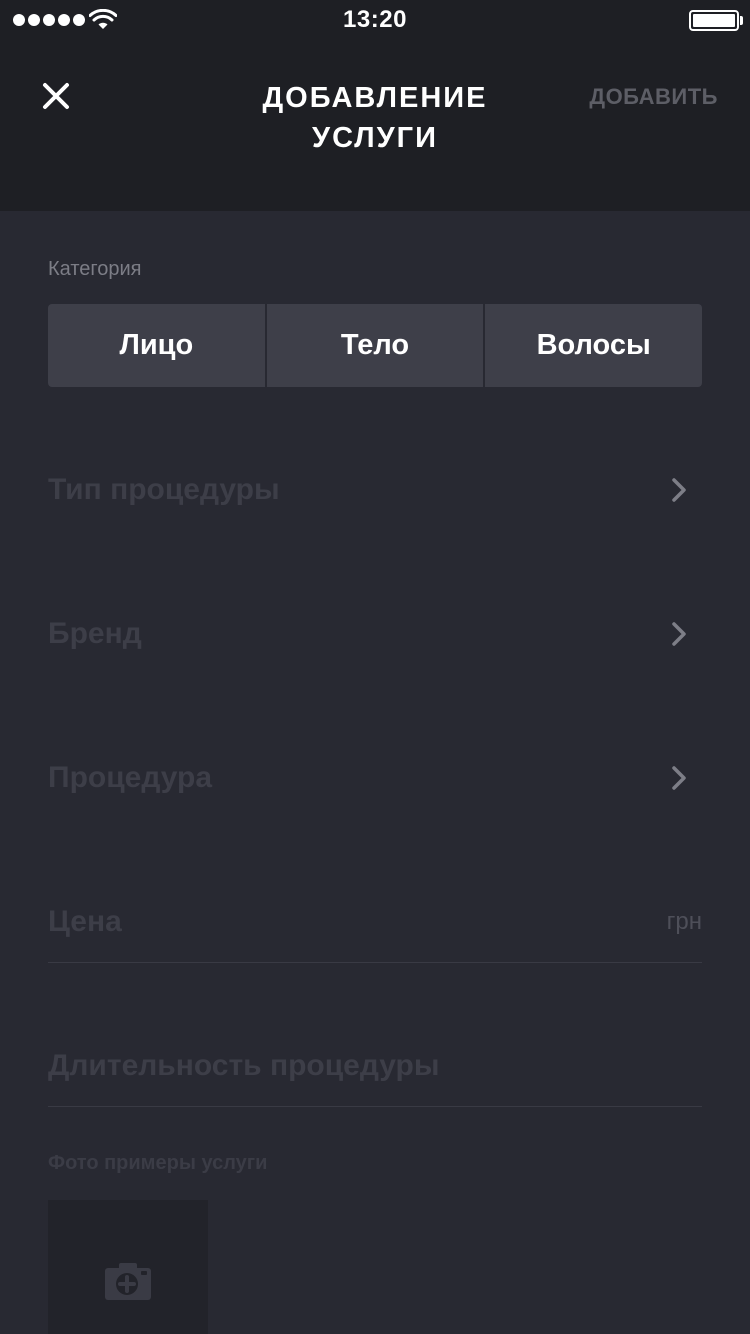 The image size is (750, 1334). Describe the element at coordinates (128, 1281) in the screenshot. I see `camera-add-icon` at that location.